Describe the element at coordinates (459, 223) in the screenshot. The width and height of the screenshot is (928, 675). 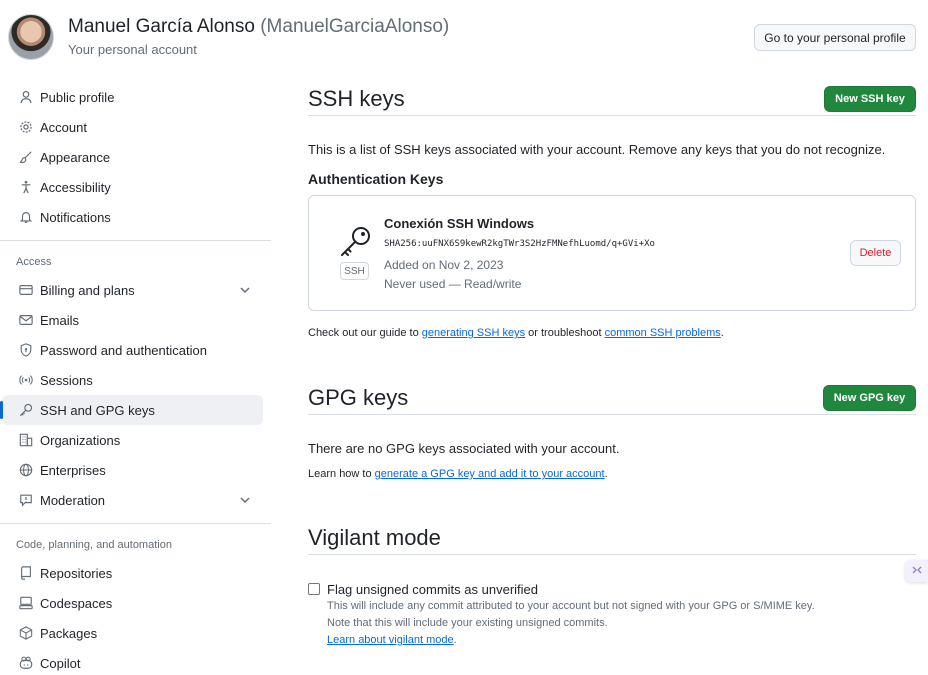
I see `key-title: Conexión SSH Windows` at that location.